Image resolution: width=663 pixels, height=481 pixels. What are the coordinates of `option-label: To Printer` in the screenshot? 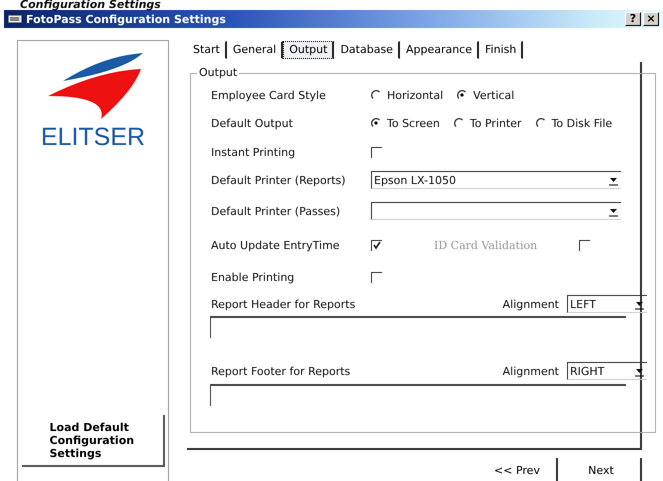 It's located at (496, 123).